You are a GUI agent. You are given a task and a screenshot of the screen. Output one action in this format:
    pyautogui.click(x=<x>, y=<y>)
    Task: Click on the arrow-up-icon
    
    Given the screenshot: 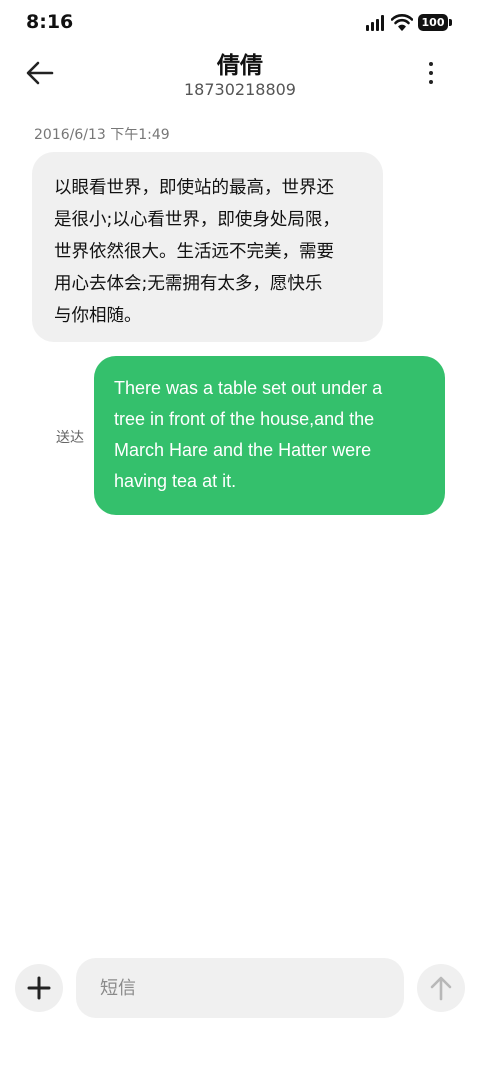 What is the action you would take?
    pyautogui.click(x=441, y=988)
    